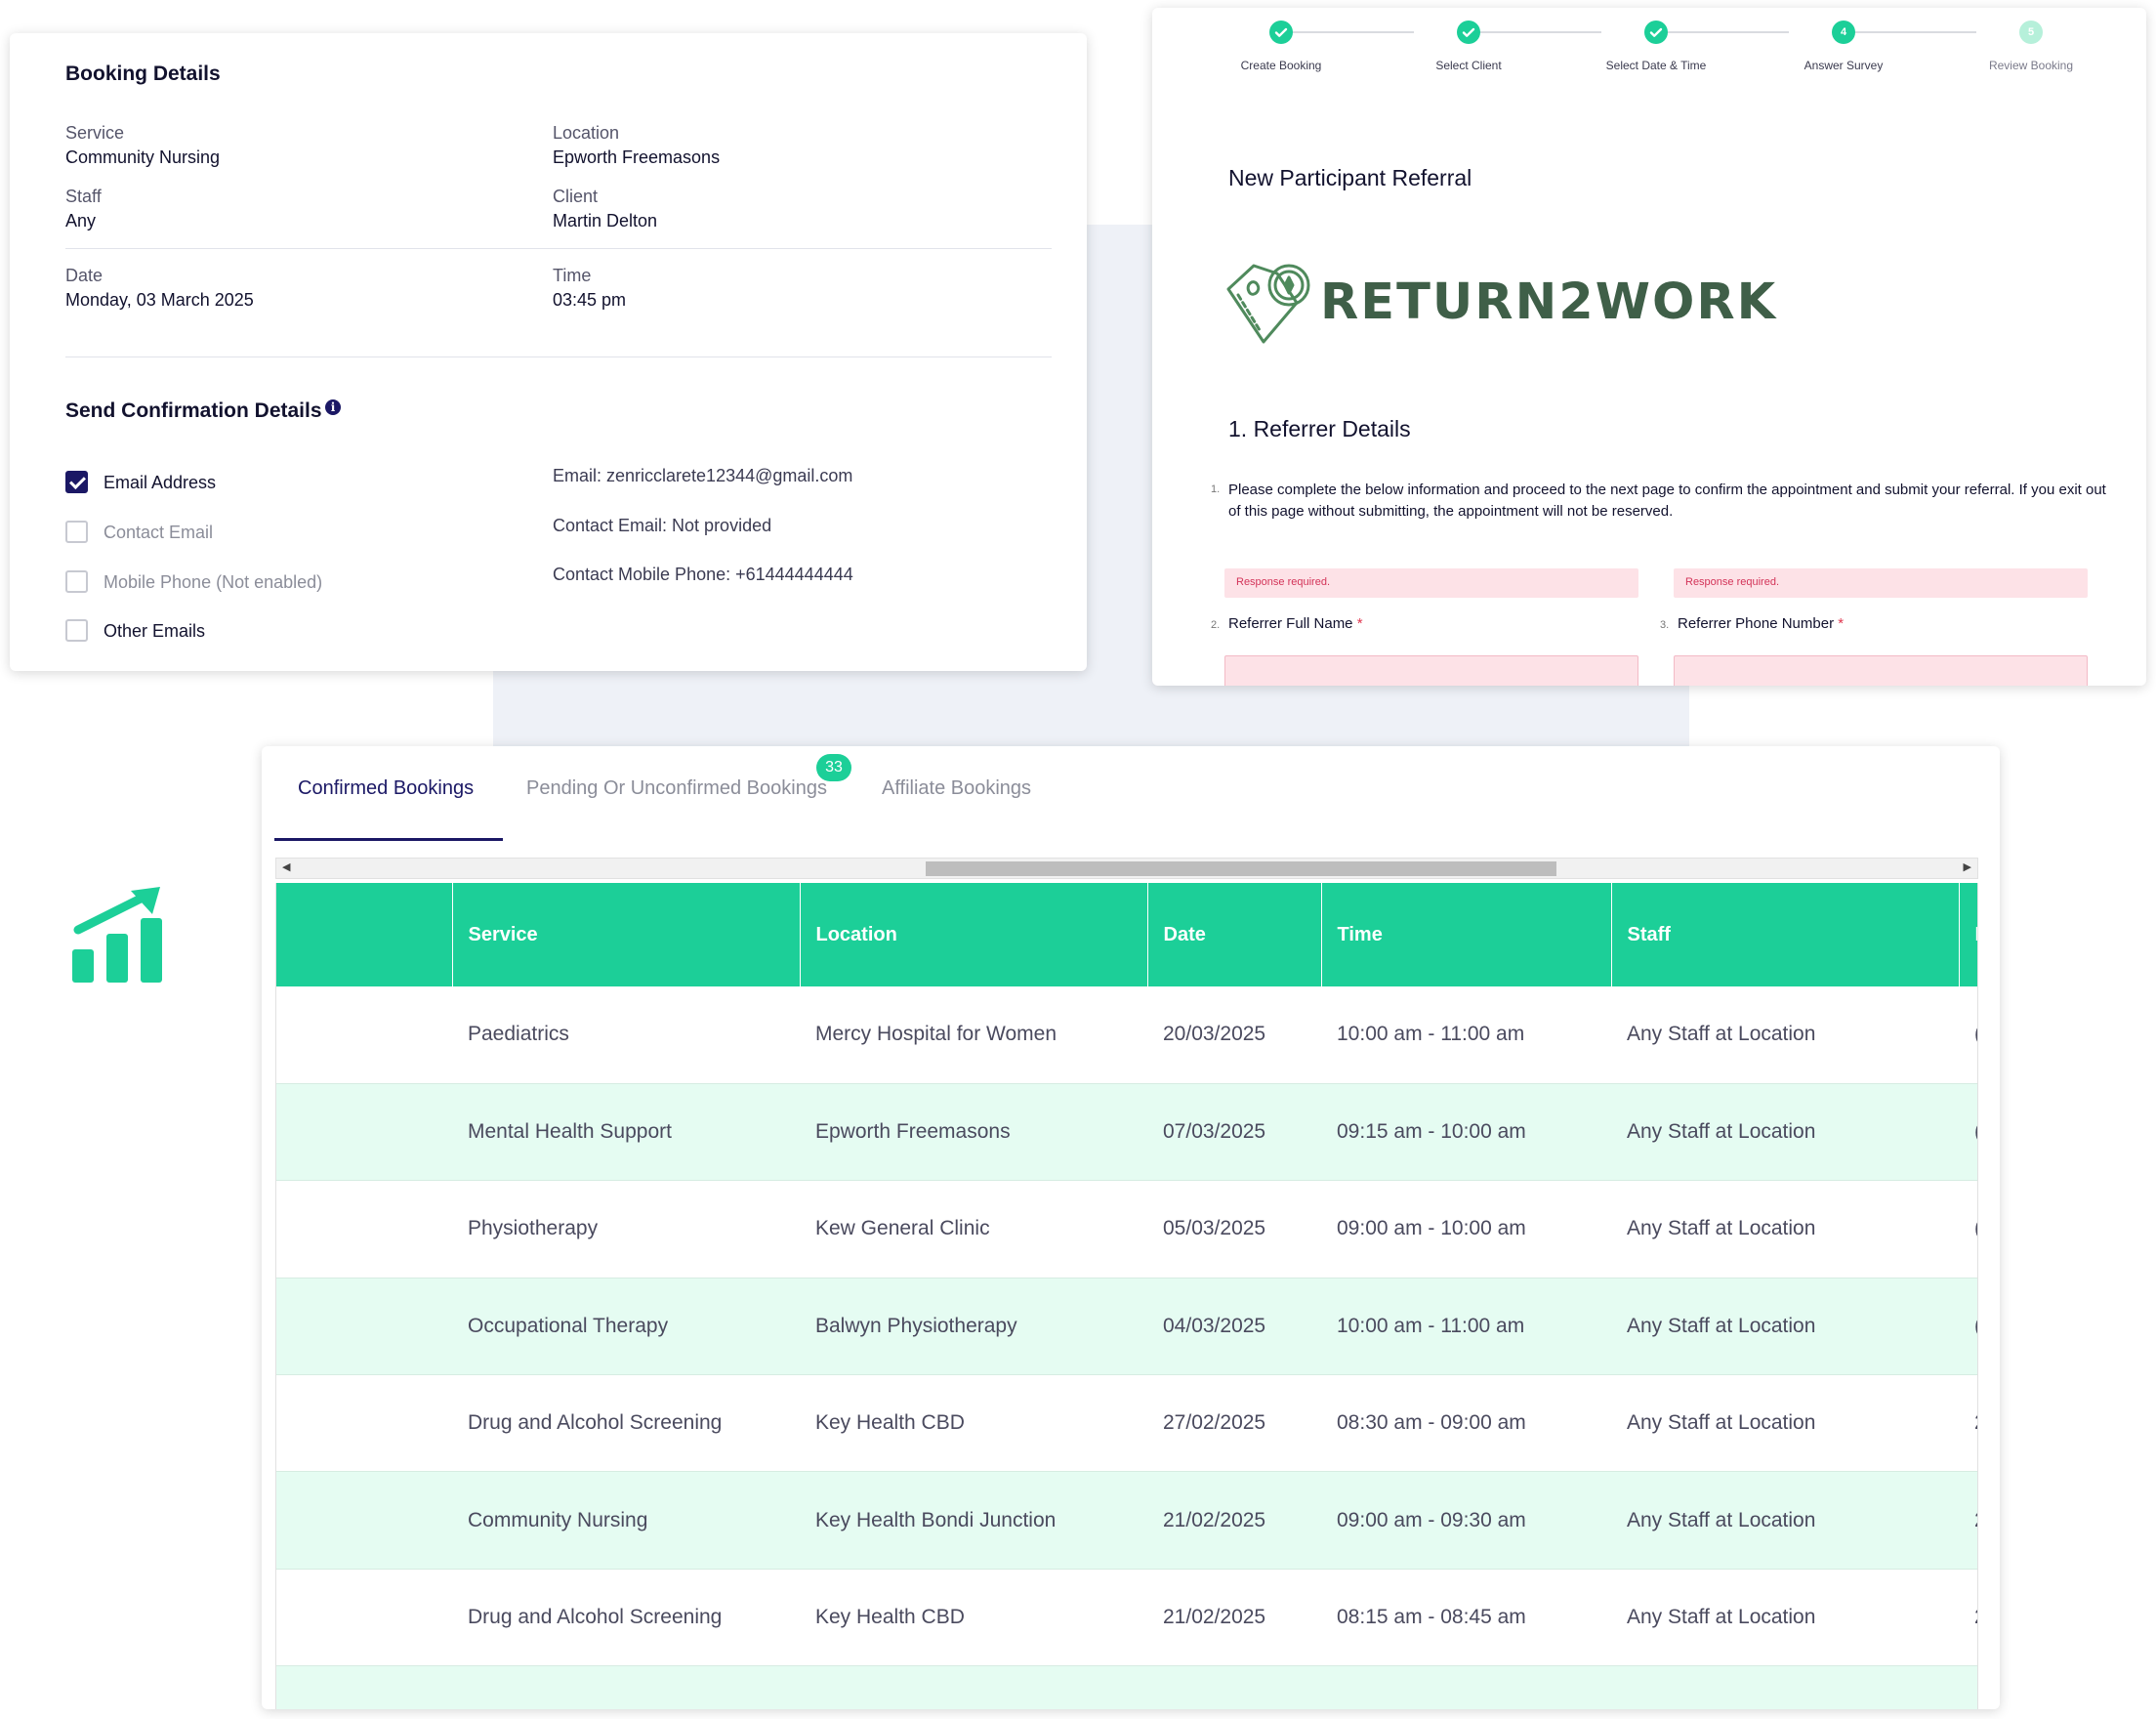 The height and width of the screenshot is (1719, 2156). Describe the element at coordinates (159, 300) in the screenshot. I see `date-value: Monday, 03 March 2025` at that location.